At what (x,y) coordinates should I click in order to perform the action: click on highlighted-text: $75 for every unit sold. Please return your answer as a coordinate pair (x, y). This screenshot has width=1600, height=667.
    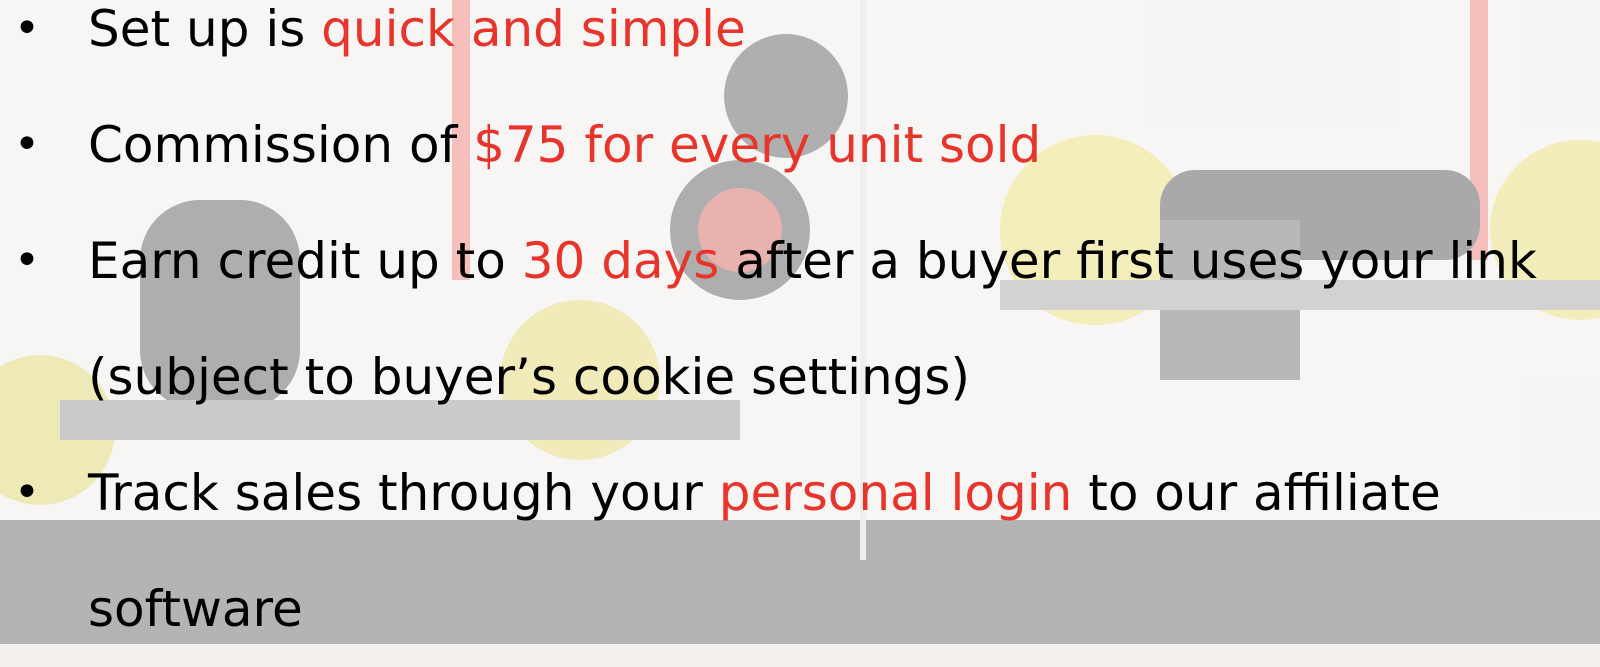
    Looking at the image, I should click on (757, 145).